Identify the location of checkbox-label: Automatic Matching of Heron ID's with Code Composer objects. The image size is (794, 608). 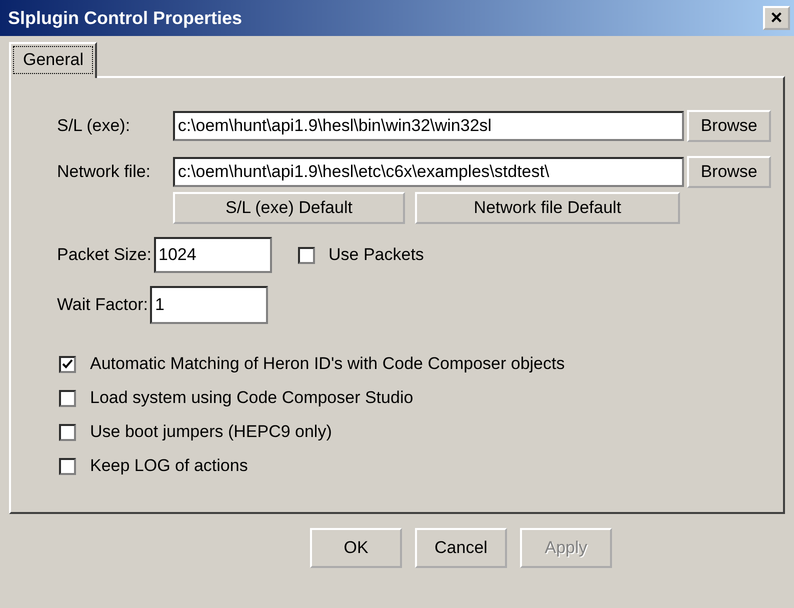
(327, 364).